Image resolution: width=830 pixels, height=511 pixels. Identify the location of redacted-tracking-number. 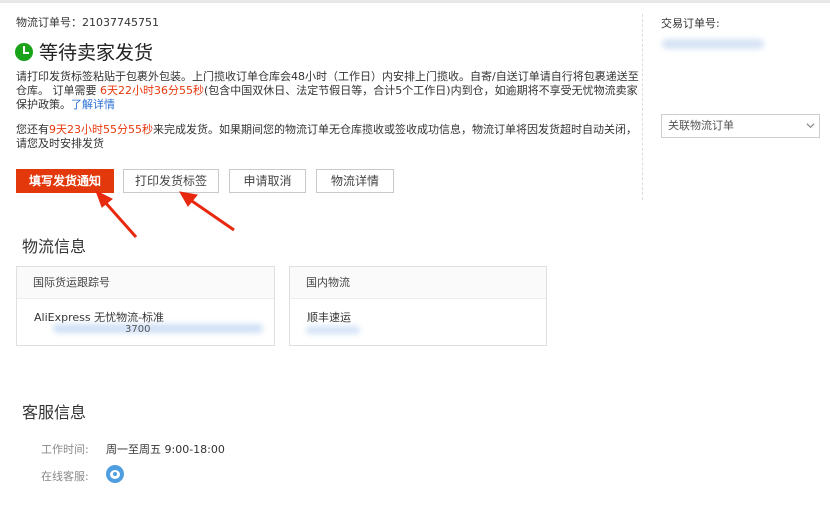
(158, 328).